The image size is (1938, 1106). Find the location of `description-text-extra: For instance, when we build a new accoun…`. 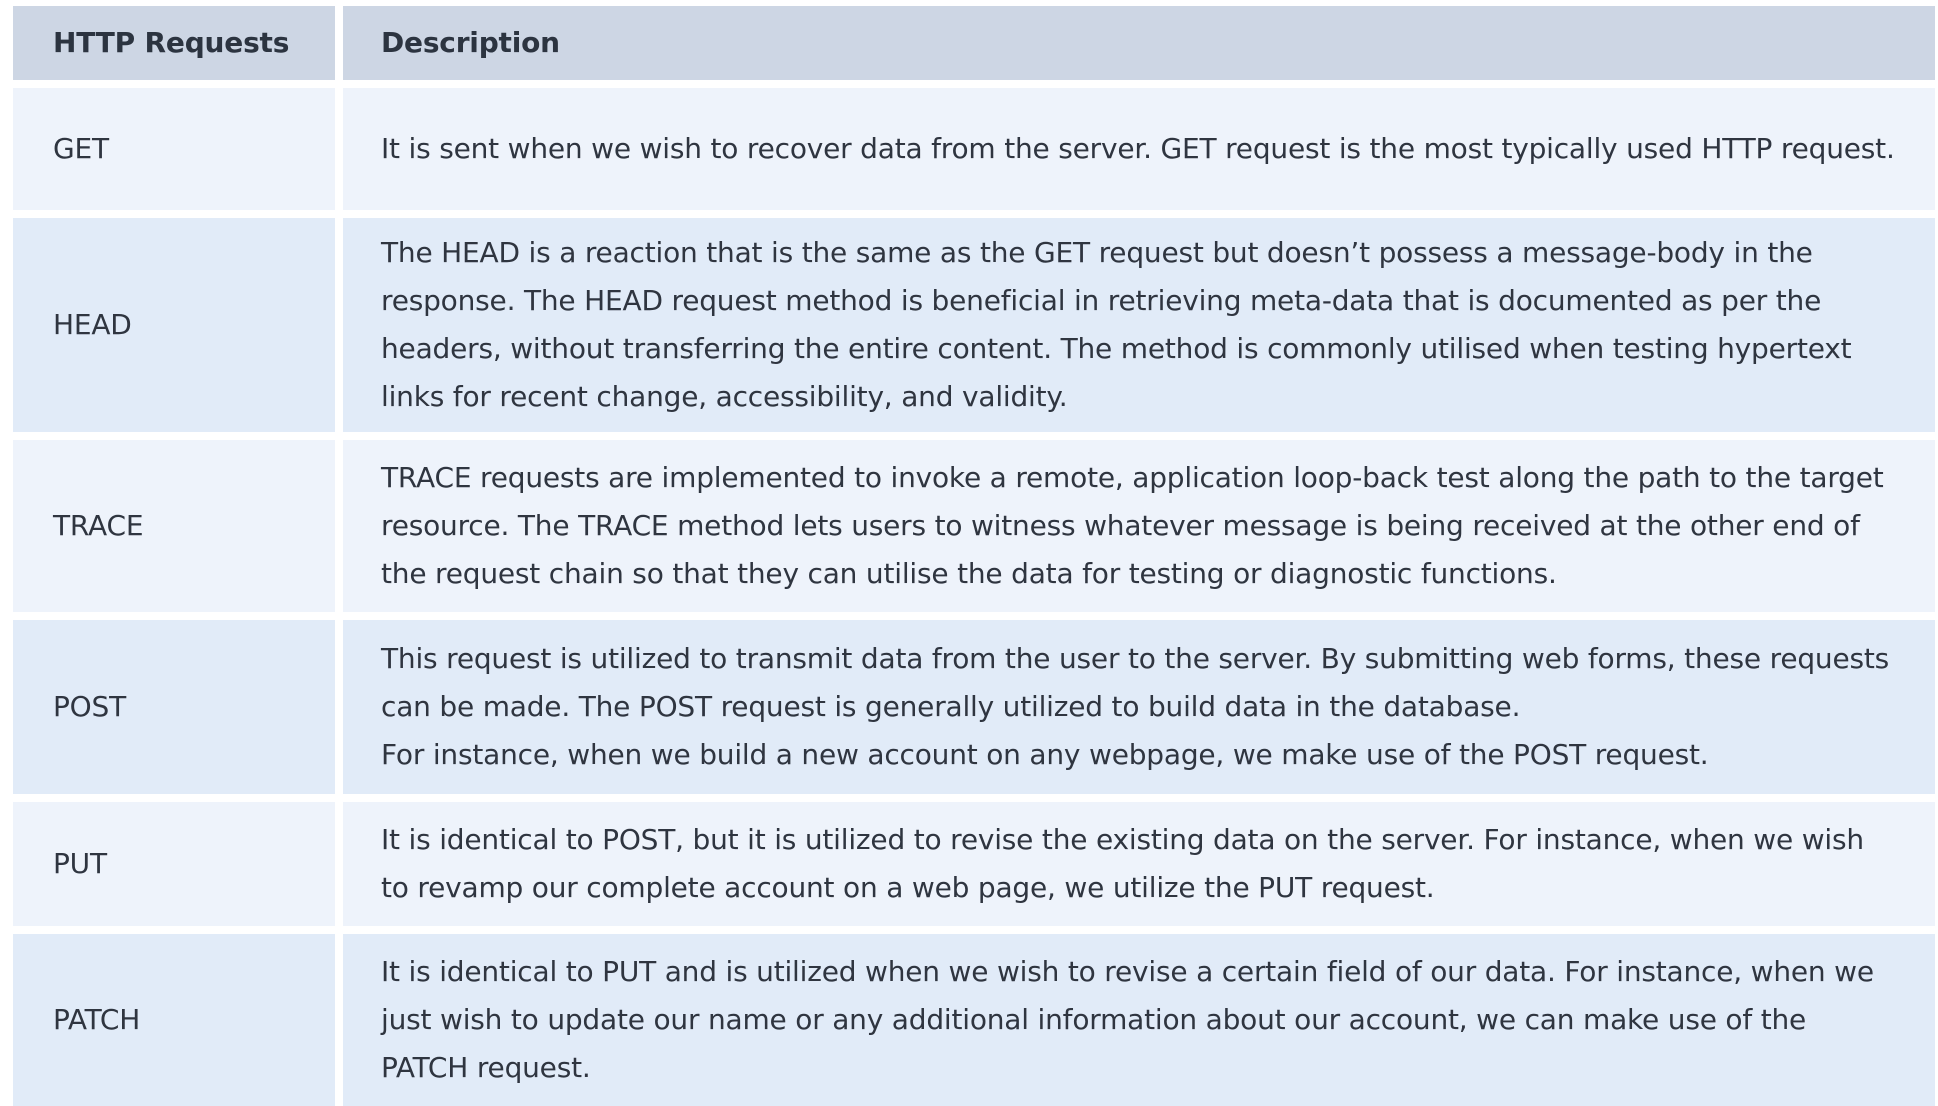

description-text-extra: For instance, when we build a new accoun… is located at coordinates (1045, 754).